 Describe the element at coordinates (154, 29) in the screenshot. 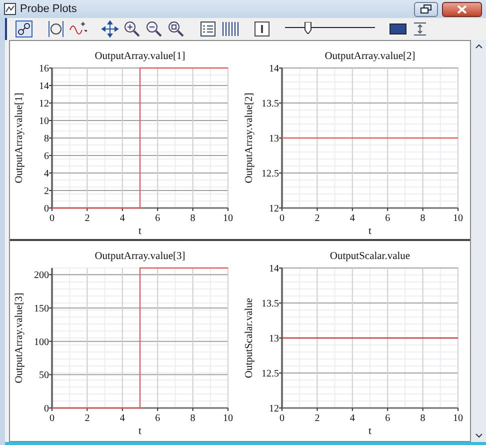

I see `zoom-out-icon` at that location.